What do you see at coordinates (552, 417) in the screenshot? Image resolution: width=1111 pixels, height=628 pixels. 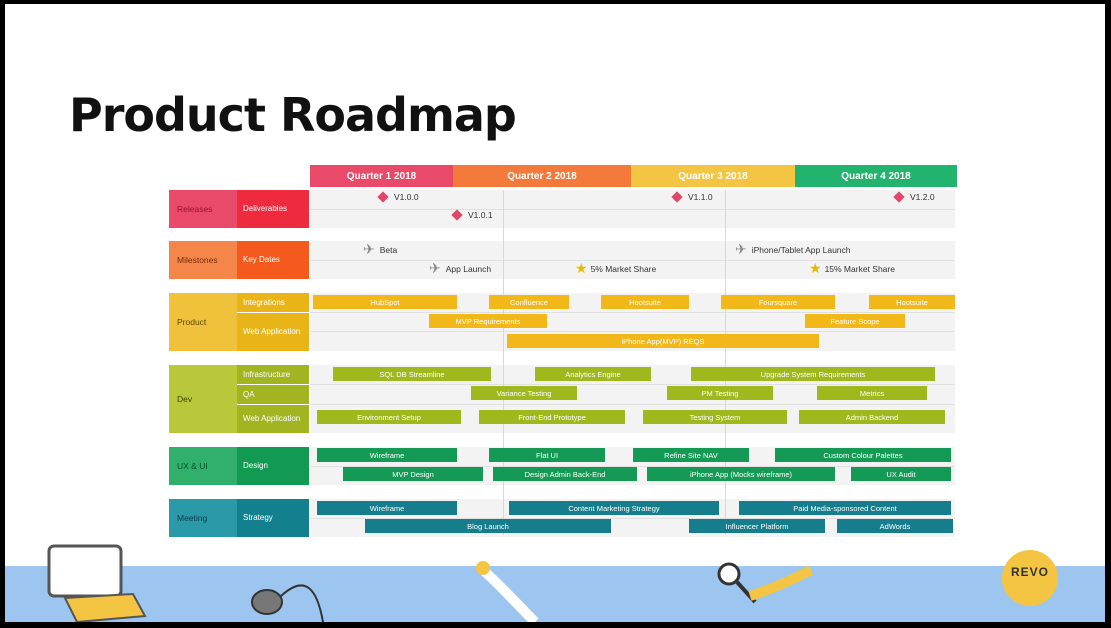 I see `dev-bar: Front-End Prototype` at bounding box center [552, 417].